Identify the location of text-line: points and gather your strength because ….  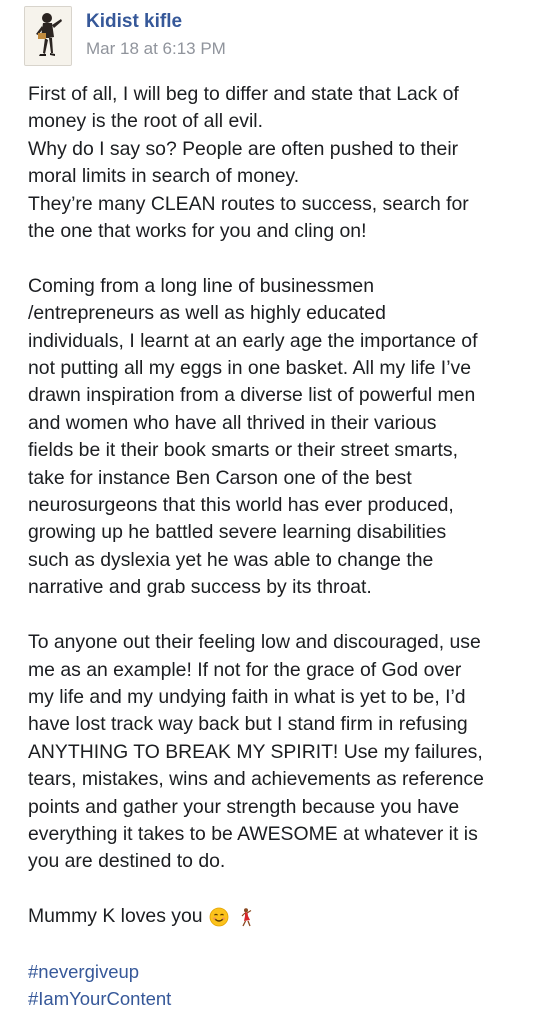
(244, 806).